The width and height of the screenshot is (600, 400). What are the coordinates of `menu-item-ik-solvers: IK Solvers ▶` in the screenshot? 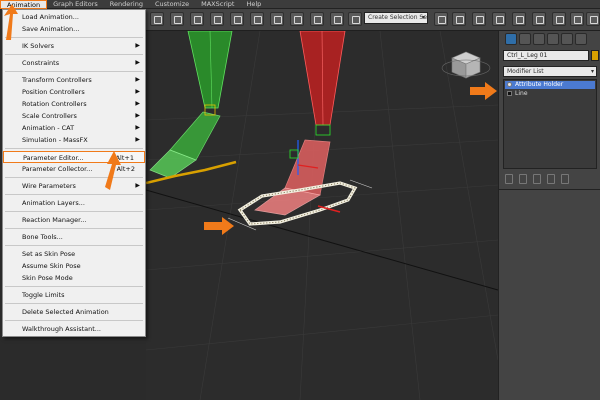 It's located at (74, 46).